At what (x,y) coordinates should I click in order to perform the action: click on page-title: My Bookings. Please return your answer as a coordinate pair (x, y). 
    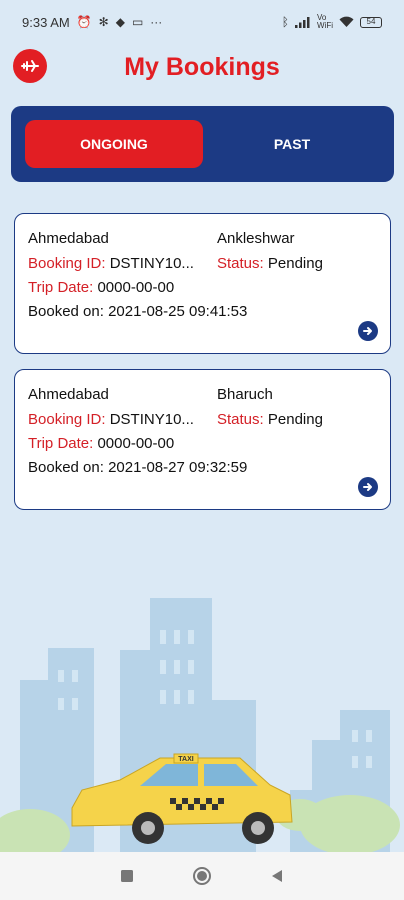
    Looking at the image, I should click on (202, 67).